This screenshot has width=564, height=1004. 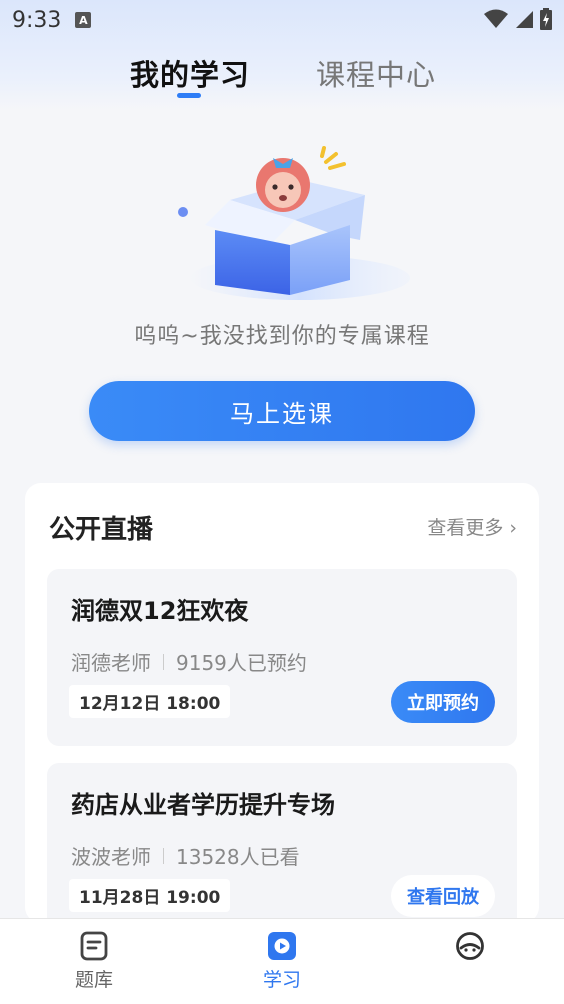 What do you see at coordinates (111, 857) in the screenshot?
I see `course-teacher: 波波老师` at bounding box center [111, 857].